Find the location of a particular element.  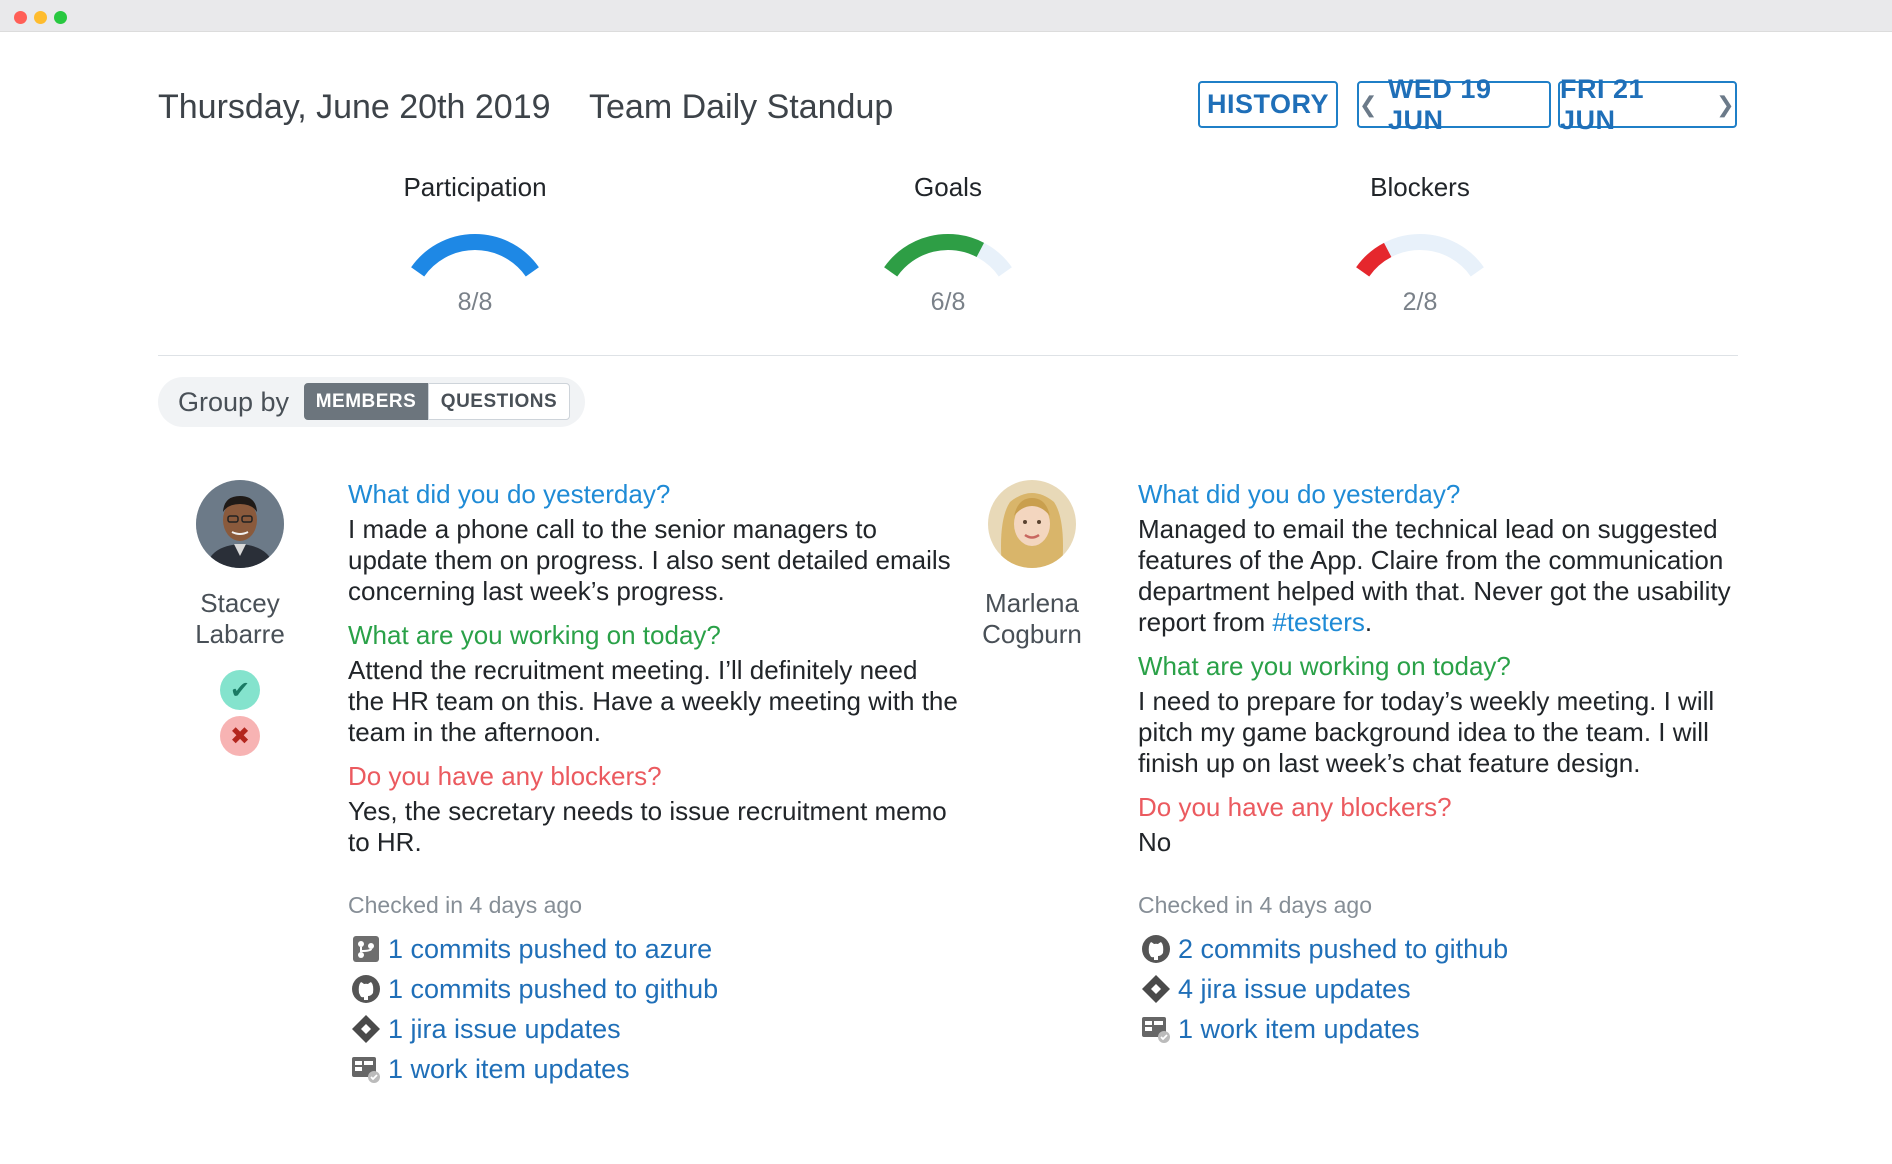

member-info: Marlena Cogburn is located at coordinates (1032, 564).